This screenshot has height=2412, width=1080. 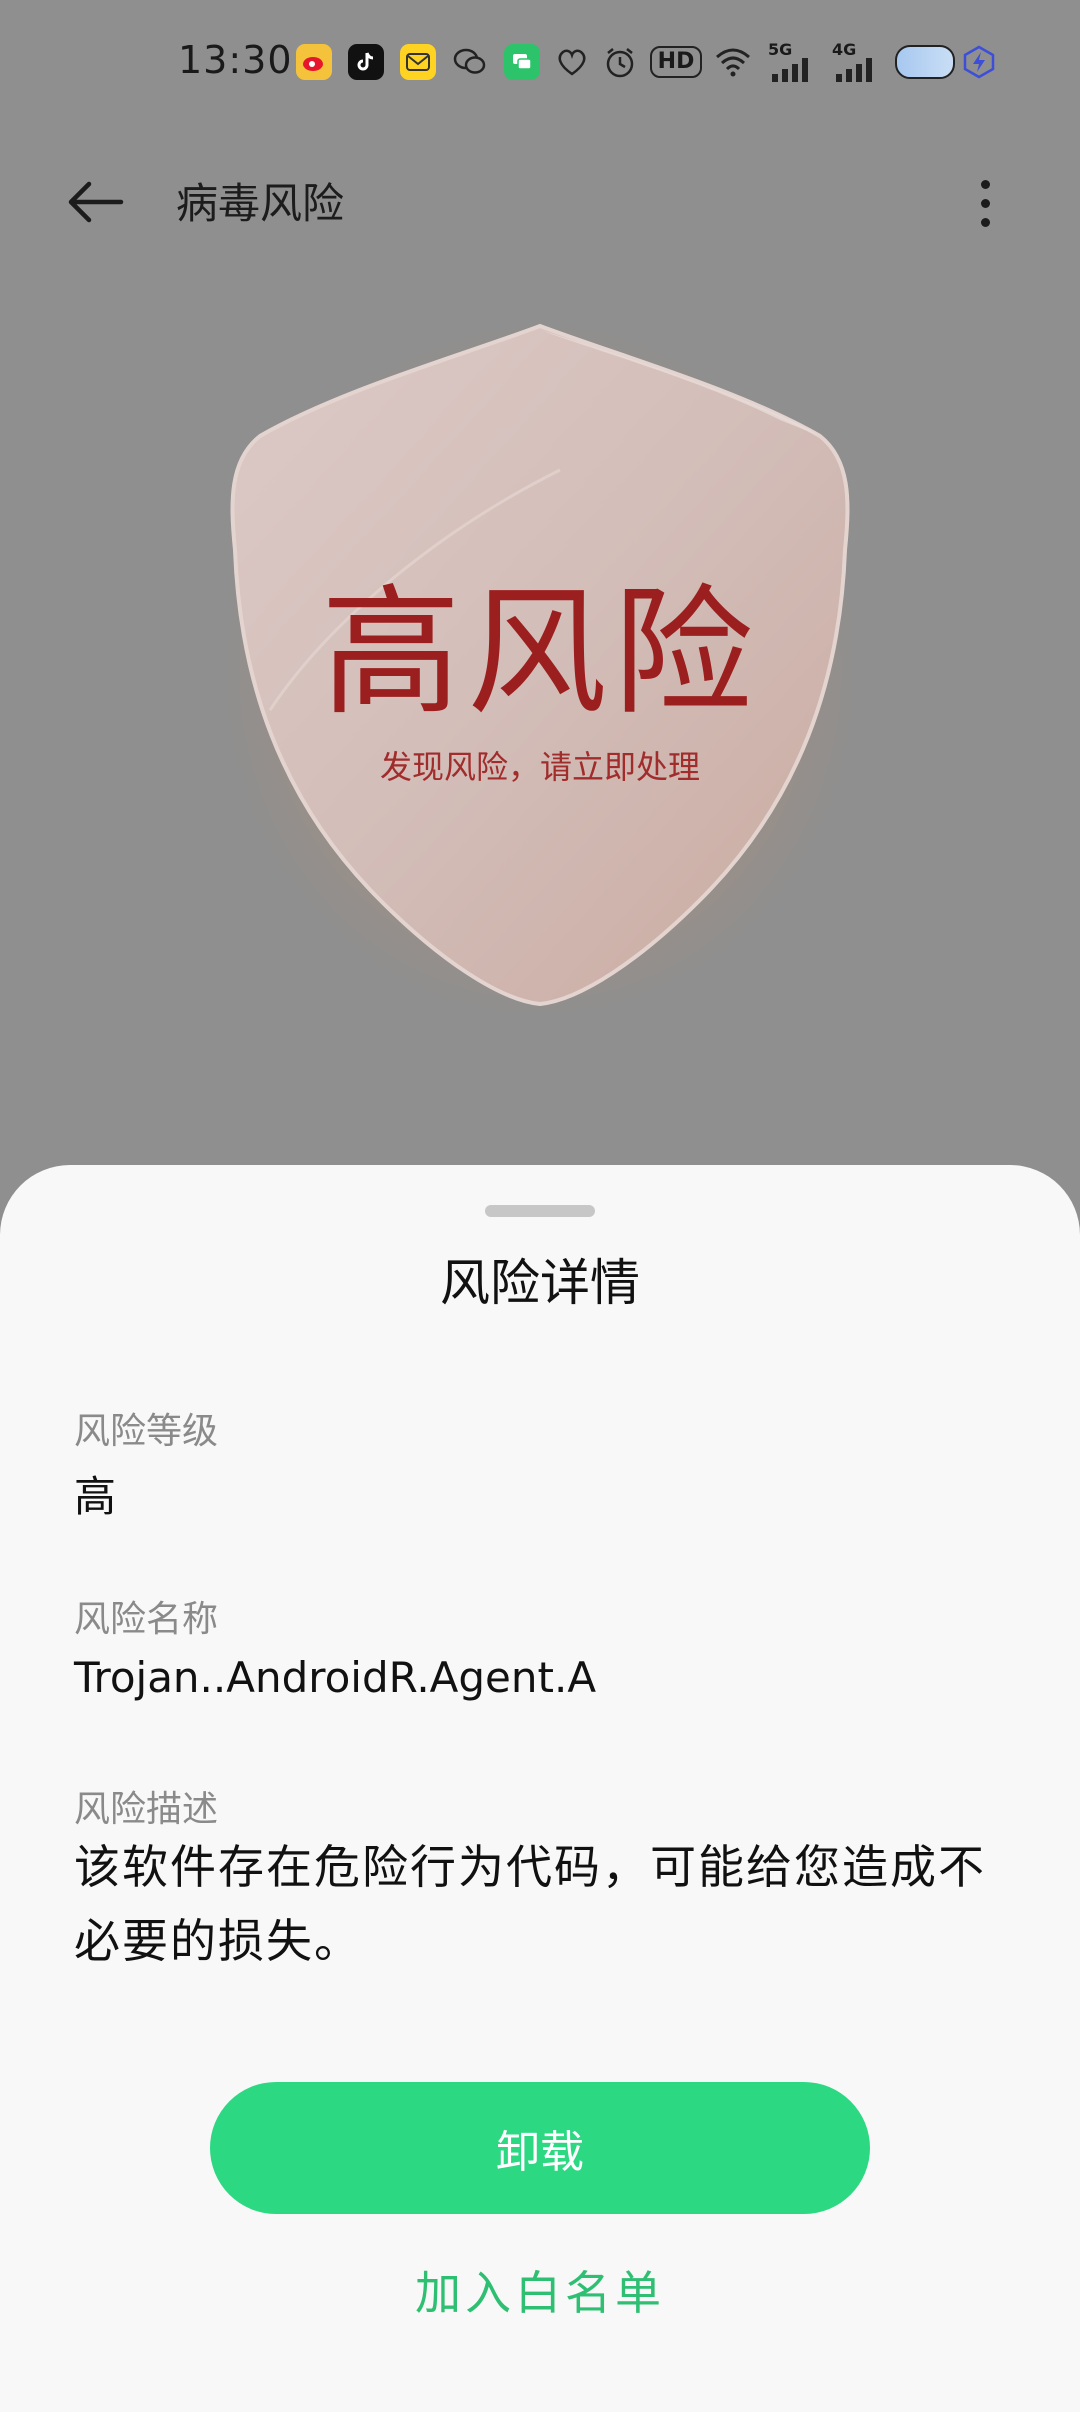 I want to click on risk-name-label: 风险名称, so click(x=146, y=1619).